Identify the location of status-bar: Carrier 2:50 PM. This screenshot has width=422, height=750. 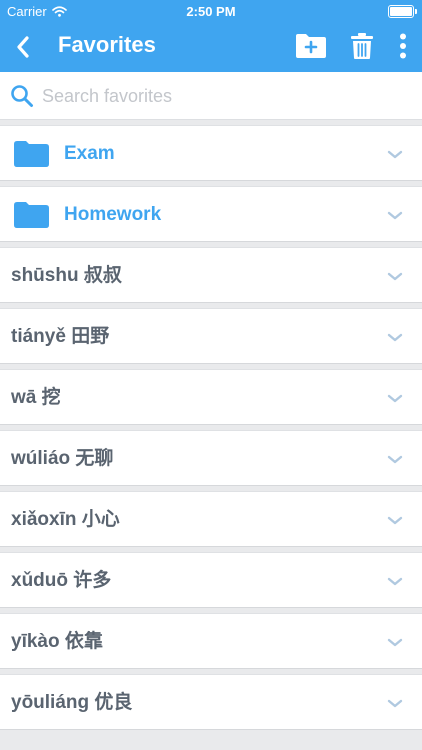
(211, 11).